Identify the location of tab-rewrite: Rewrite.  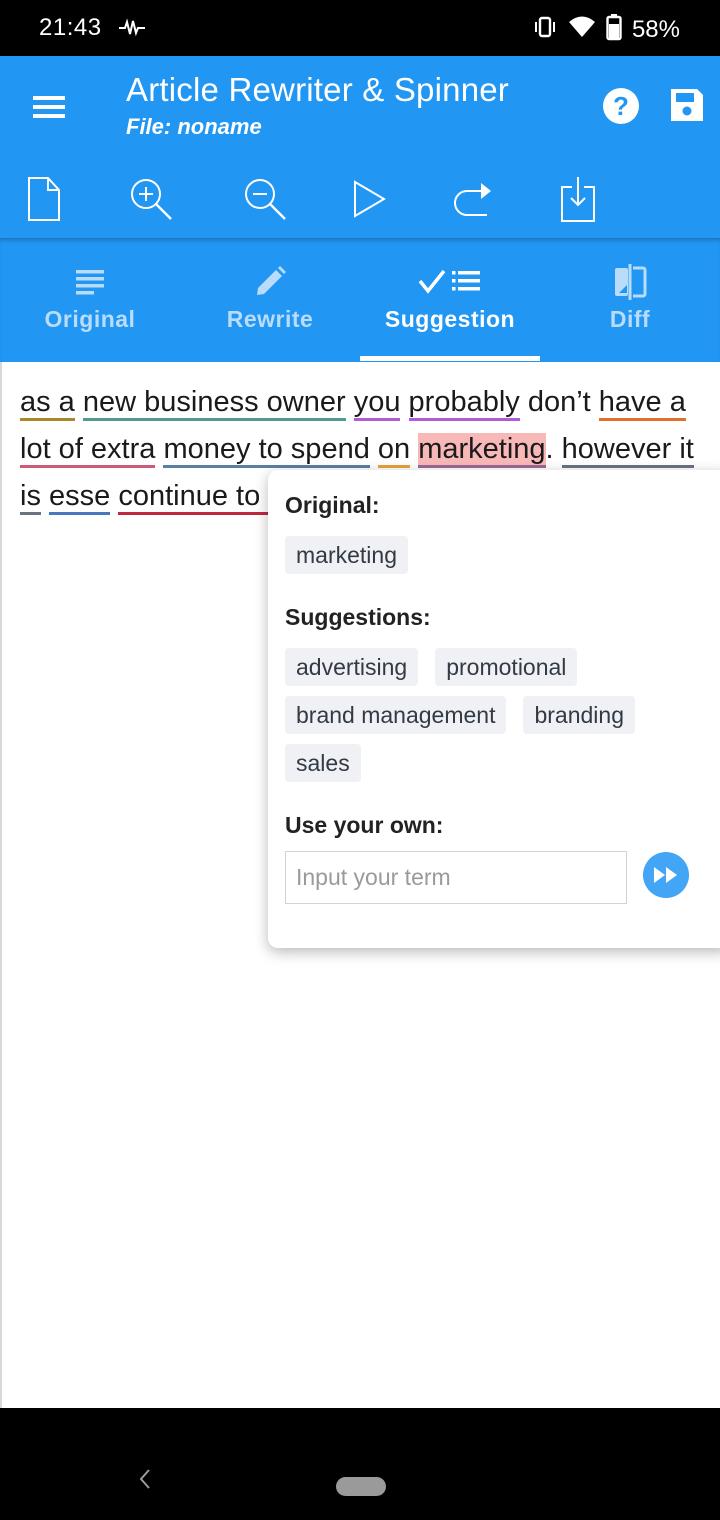
(270, 300).